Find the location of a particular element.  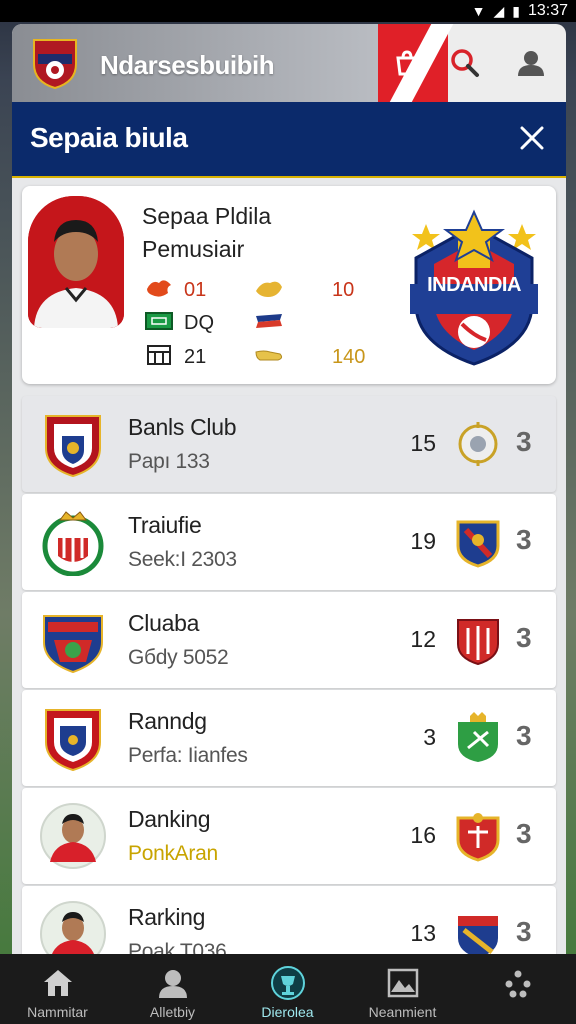

nav-label: Dierolea is located at coordinates (287, 1012).